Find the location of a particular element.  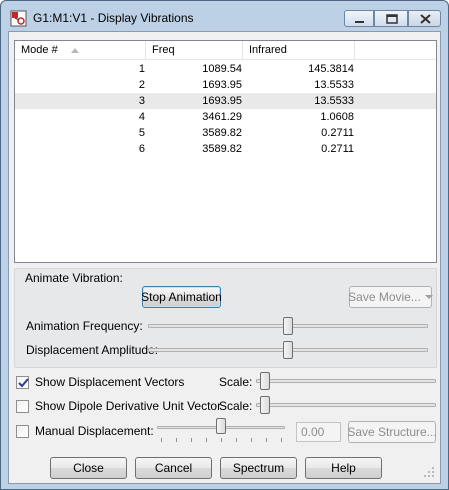

mode-cell: 3 is located at coordinates (141, 101).